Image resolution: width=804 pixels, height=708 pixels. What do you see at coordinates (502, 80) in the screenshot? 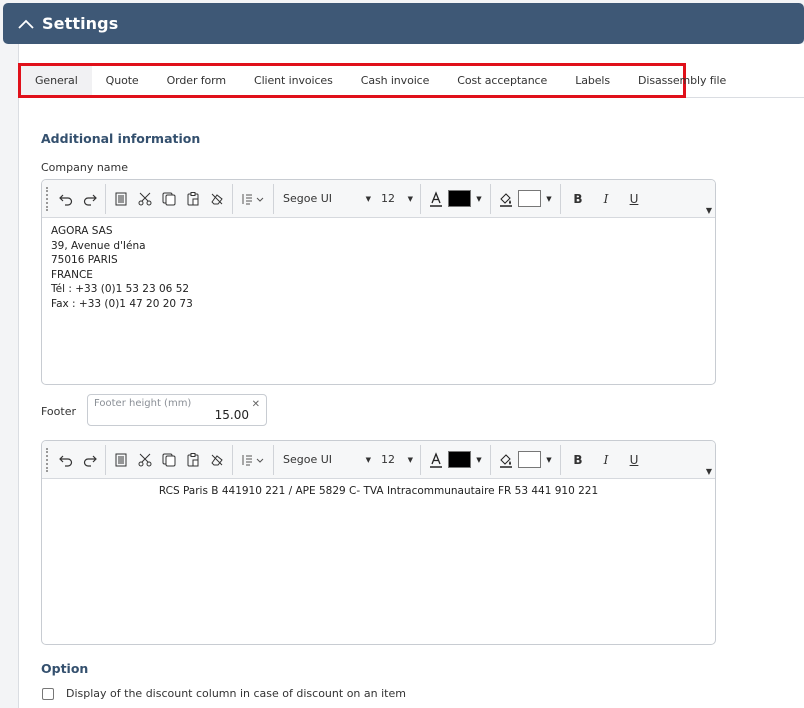
I see `tab-cost-acceptance: Cost acceptance` at bounding box center [502, 80].